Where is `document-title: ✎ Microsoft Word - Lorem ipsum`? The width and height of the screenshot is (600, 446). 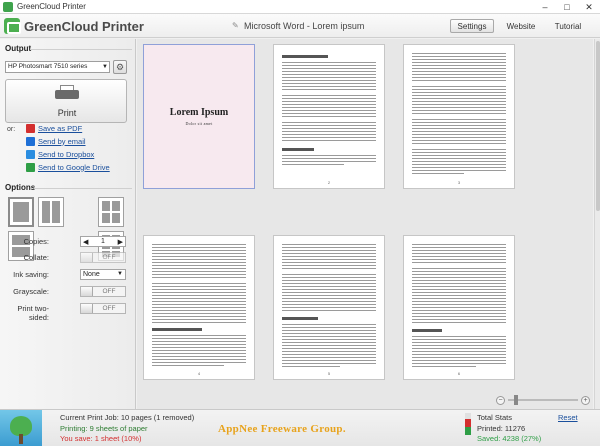 document-title: ✎ Microsoft Word - Lorem ipsum is located at coordinates (298, 26).